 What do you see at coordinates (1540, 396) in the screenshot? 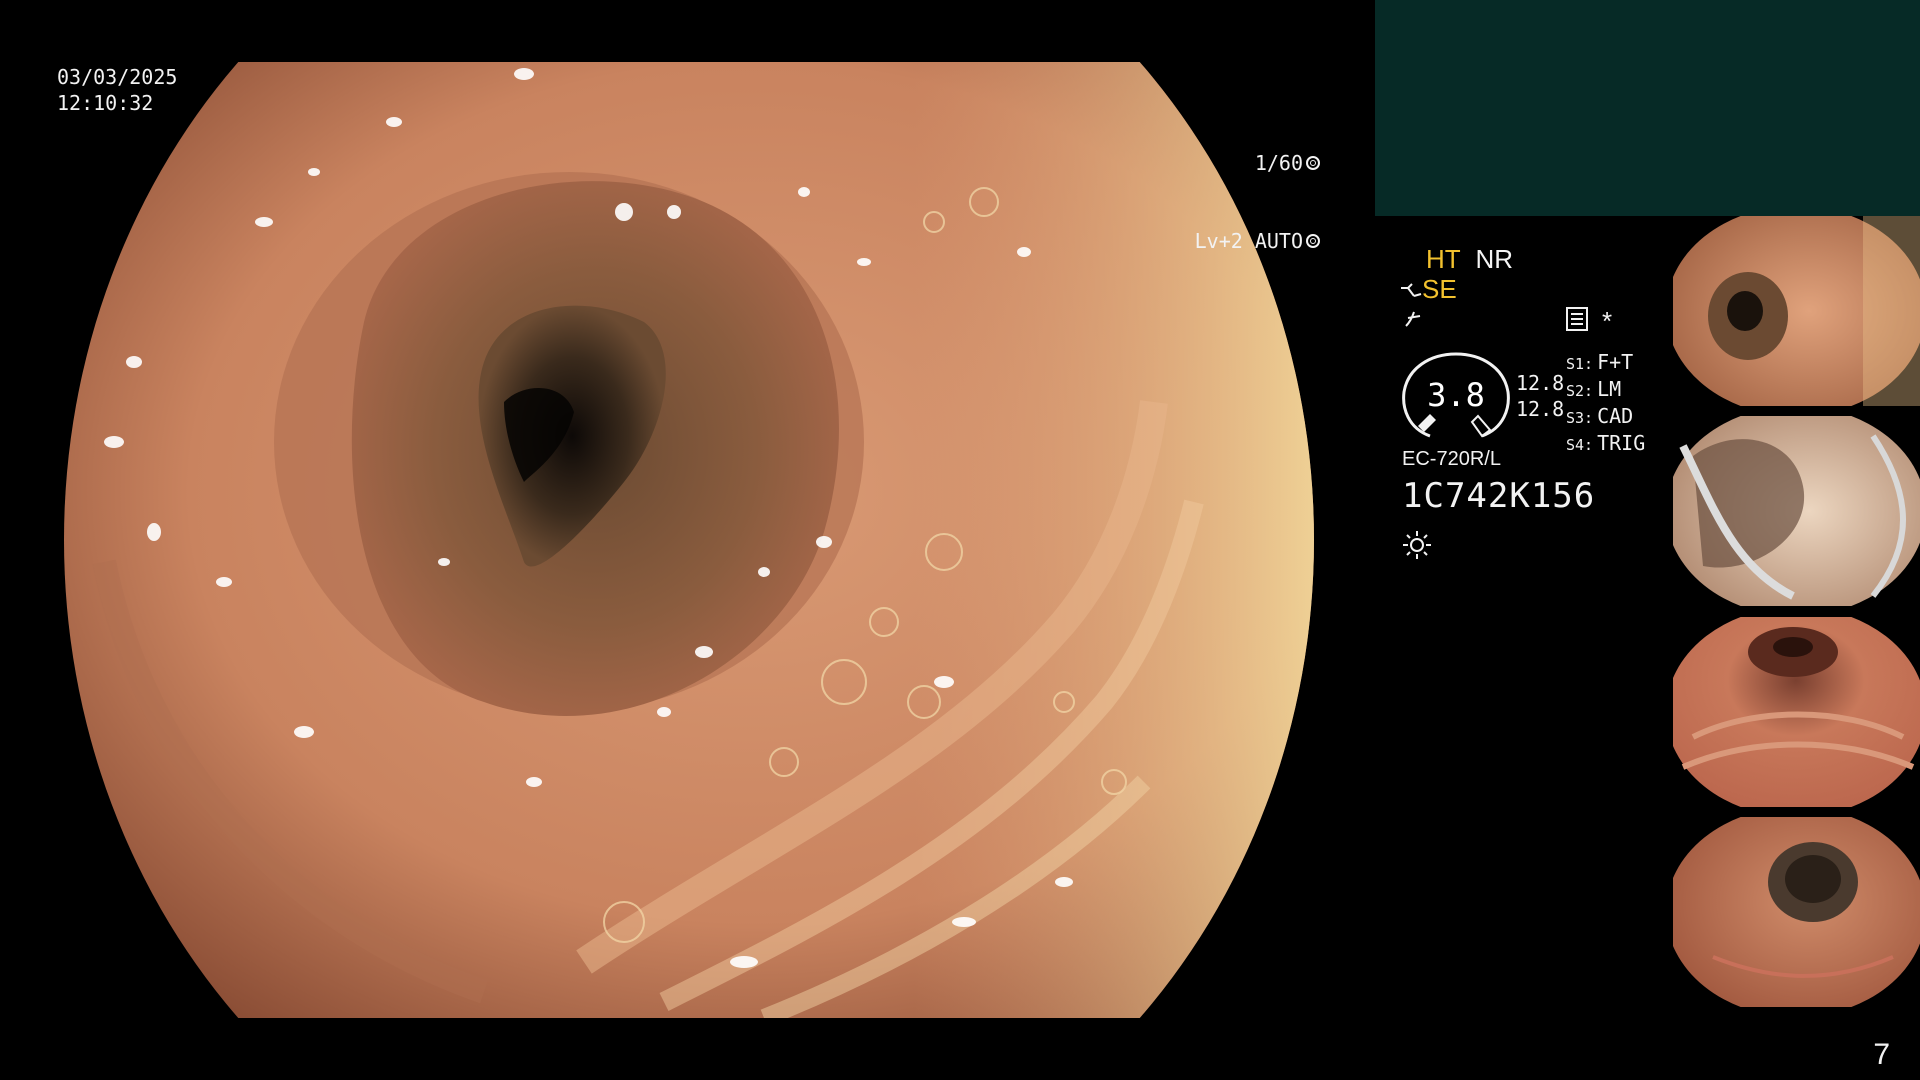
I see `scope-readings: 12.8 12.8` at bounding box center [1540, 396].